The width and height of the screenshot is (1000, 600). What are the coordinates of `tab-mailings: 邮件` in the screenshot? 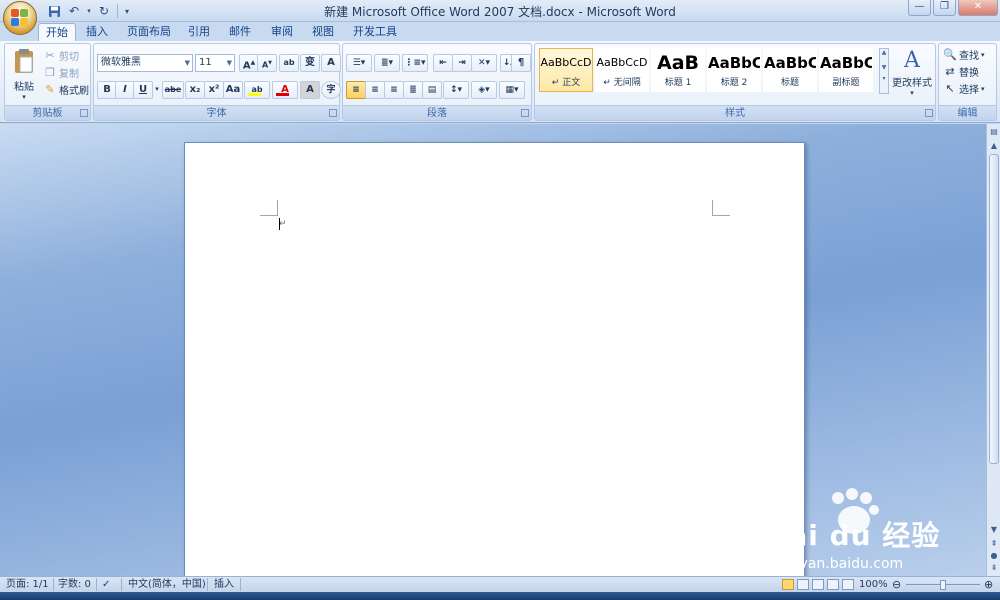 It's located at (240, 32).